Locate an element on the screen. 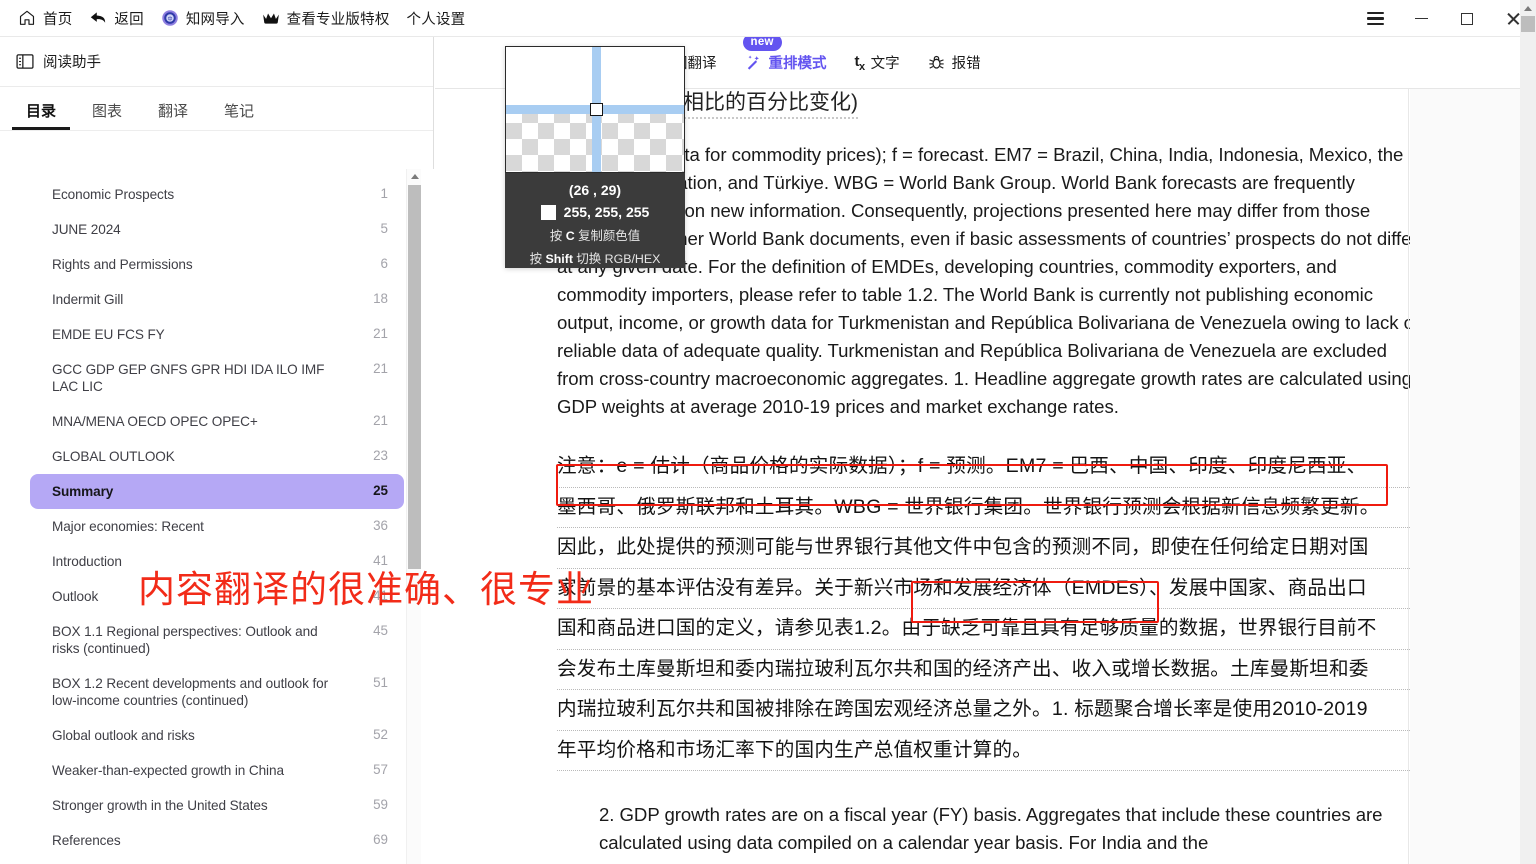 This screenshot has width=1536, height=864. menu-button is located at coordinates (1375, 18).